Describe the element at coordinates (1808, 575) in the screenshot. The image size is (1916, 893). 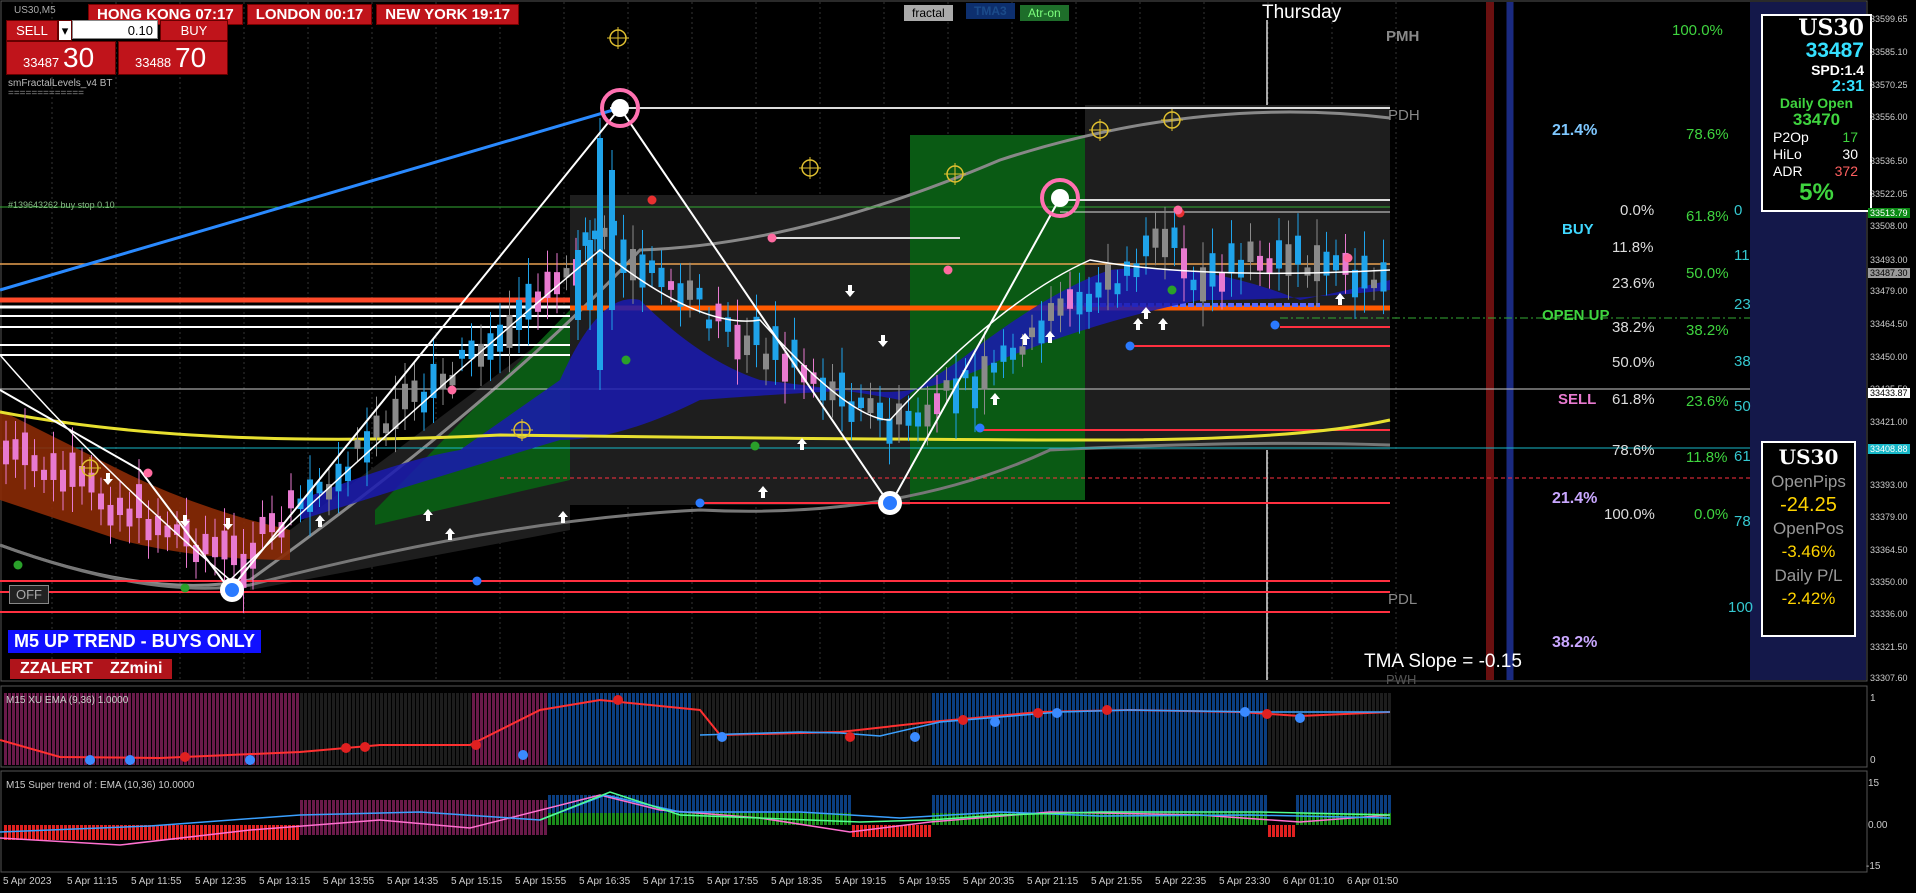
I see `daily-pl-label: Daily P/L` at that location.